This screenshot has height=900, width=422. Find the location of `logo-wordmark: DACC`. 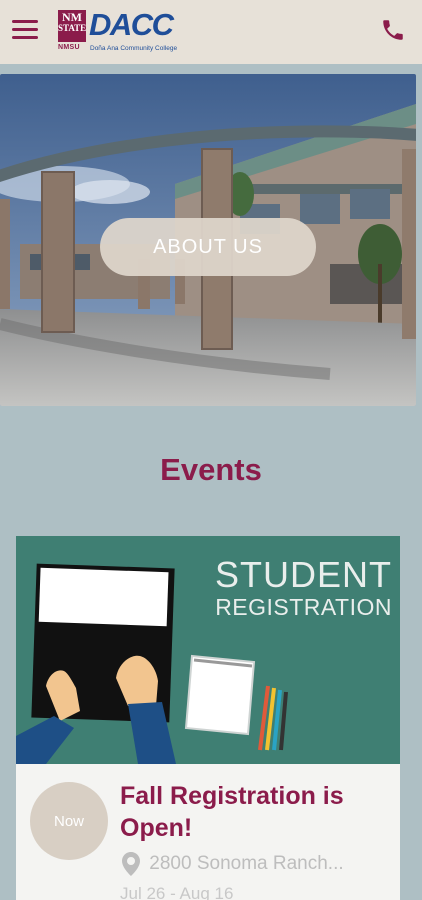

logo-wordmark: DACC is located at coordinates (131, 24).